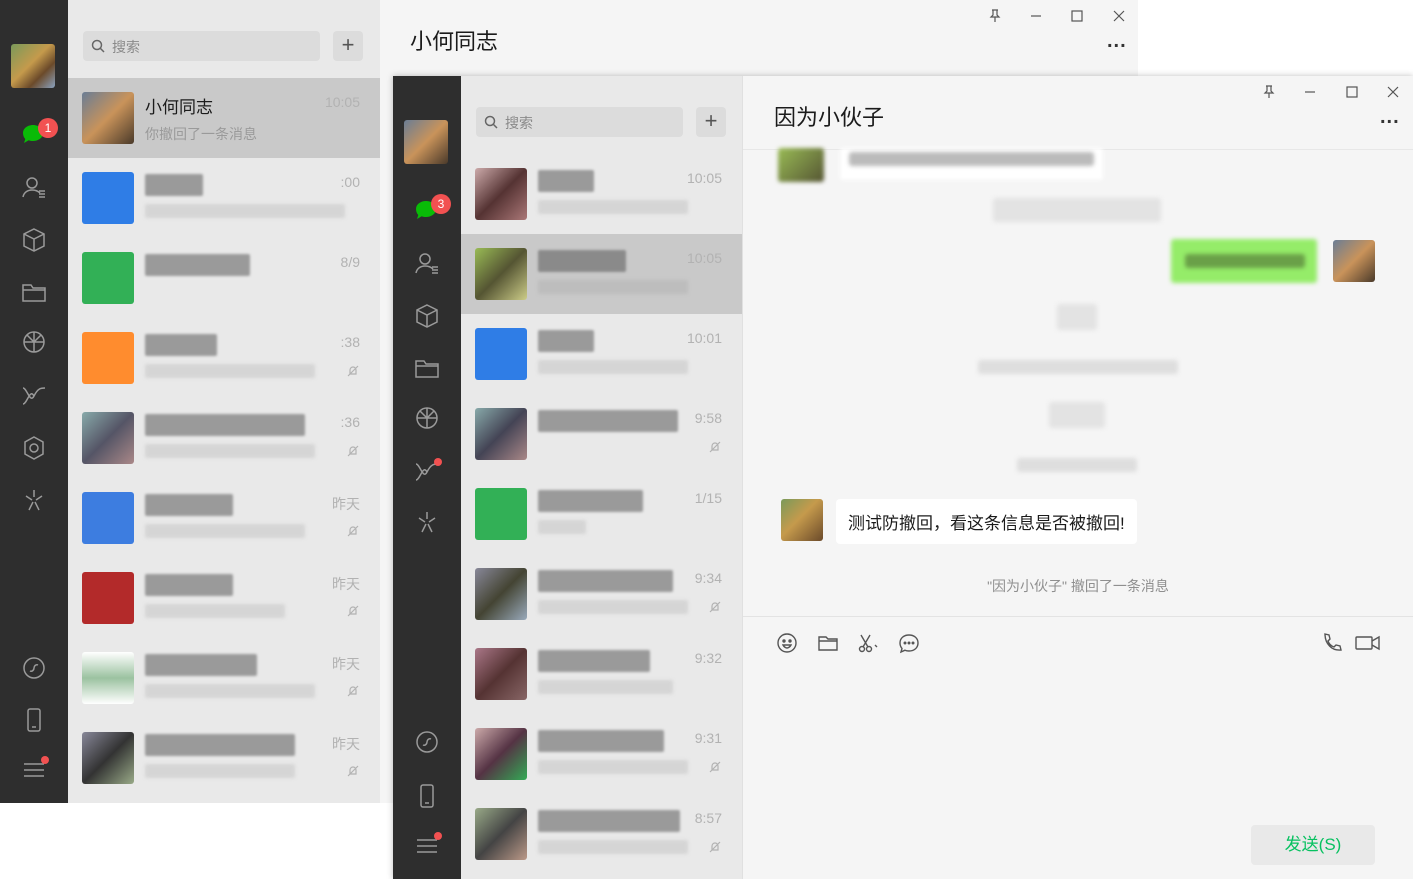 The height and width of the screenshot is (879, 1413). I want to click on list-item: 9:32, so click(601, 674).